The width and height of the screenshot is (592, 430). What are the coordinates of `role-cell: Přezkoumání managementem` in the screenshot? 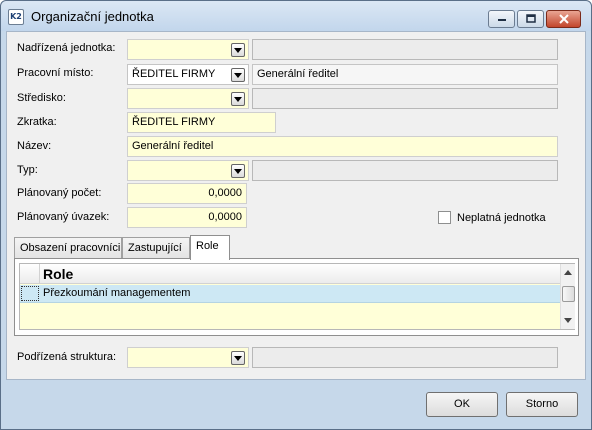 It's located at (117, 293).